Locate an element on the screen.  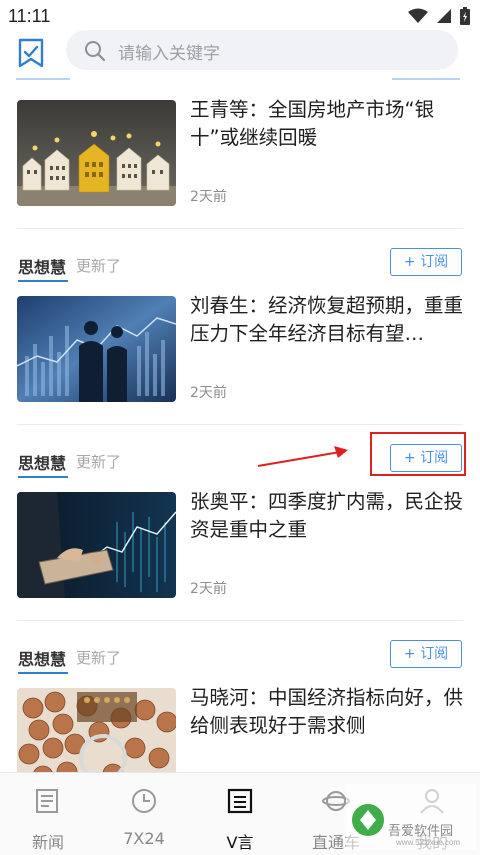
status-bar: 11:11 is located at coordinates (240, 15).